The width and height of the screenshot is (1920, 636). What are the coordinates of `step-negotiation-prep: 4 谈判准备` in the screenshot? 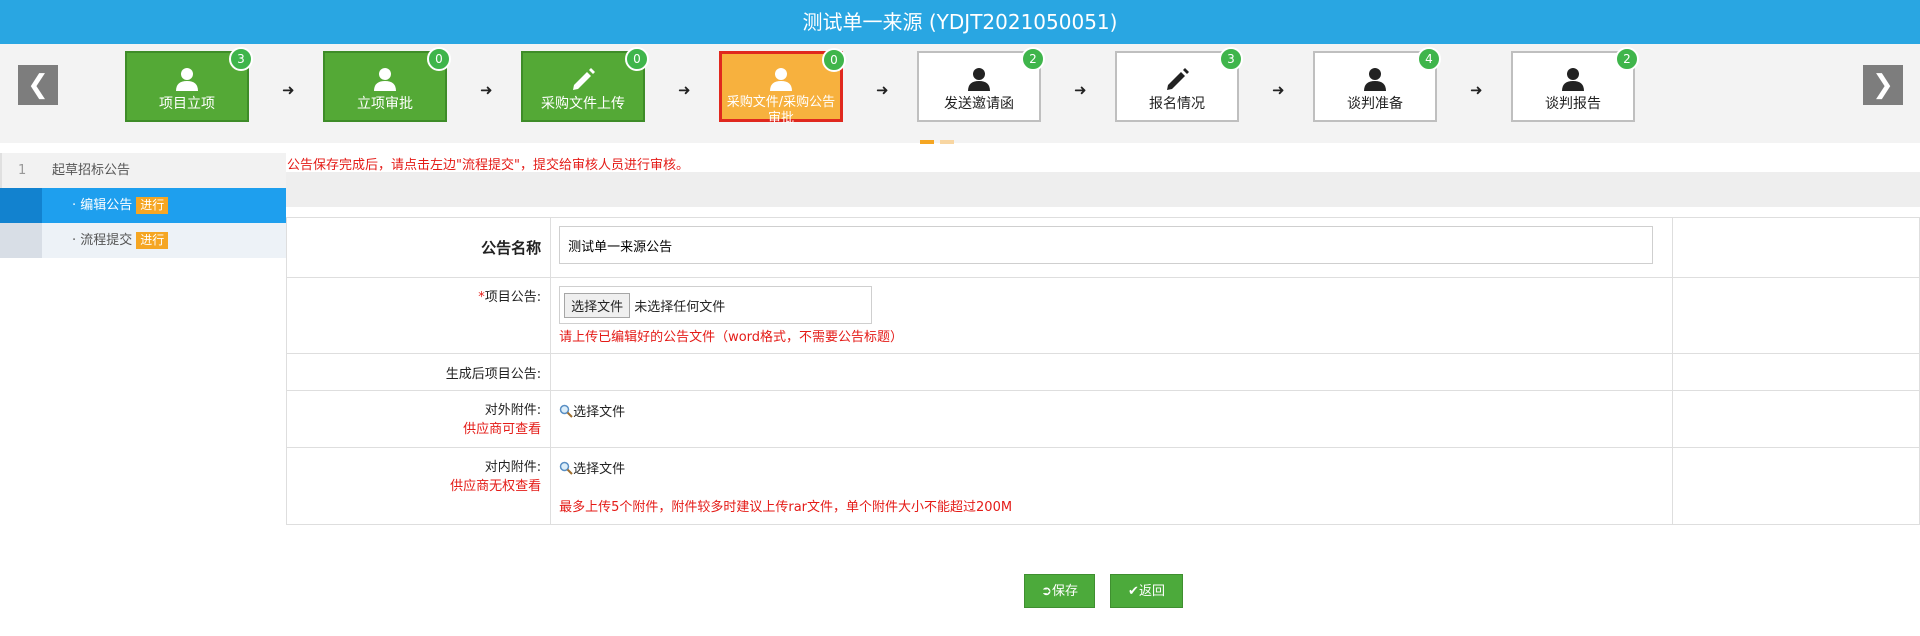 It's located at (1377, 84).